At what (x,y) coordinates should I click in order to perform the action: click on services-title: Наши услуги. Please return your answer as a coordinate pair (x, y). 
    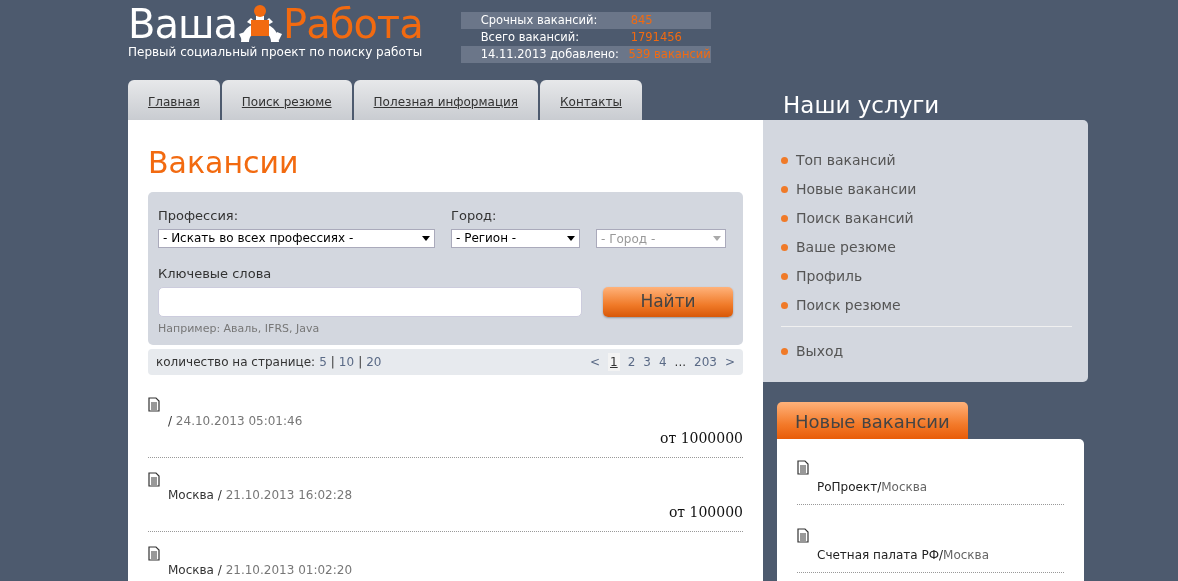
    Looking at the image, I should click on (861, 105).